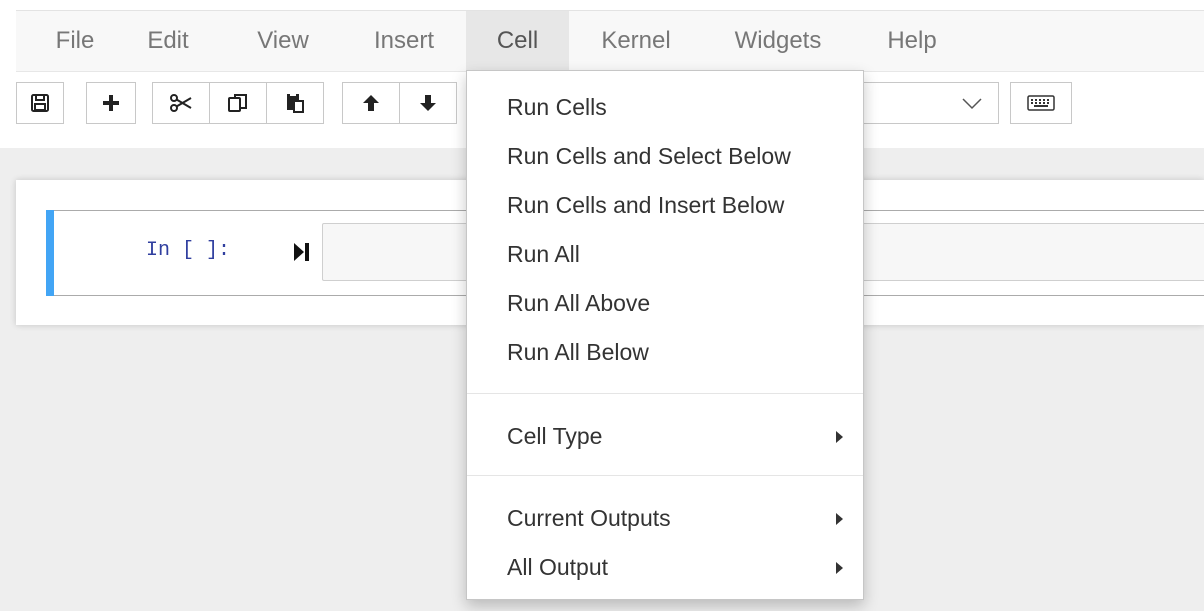 This screenshot has height=611, width=1204. What do you see at coordinates (665, 303) in the screenshot?
I see `menu-run-all-above: Run All Above` at bounding box center [665, 303].